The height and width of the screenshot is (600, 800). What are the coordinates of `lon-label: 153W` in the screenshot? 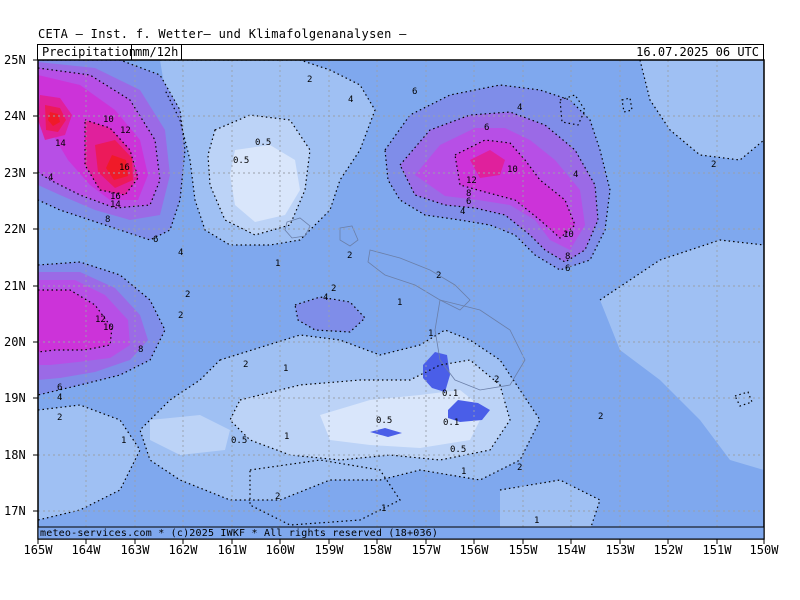 It's located at (620, 550).